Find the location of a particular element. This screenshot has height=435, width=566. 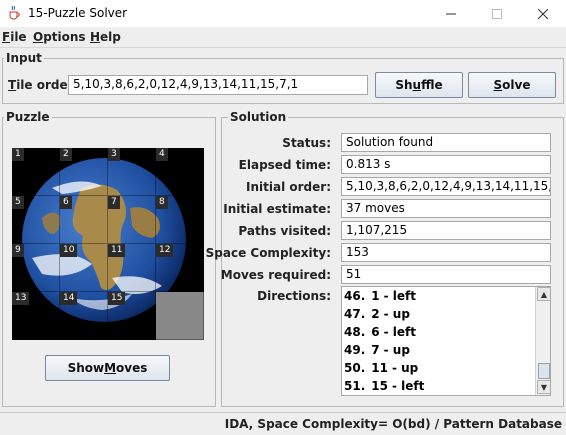

scroll-up-icon: ▲ is located at coordinates (543, 294).